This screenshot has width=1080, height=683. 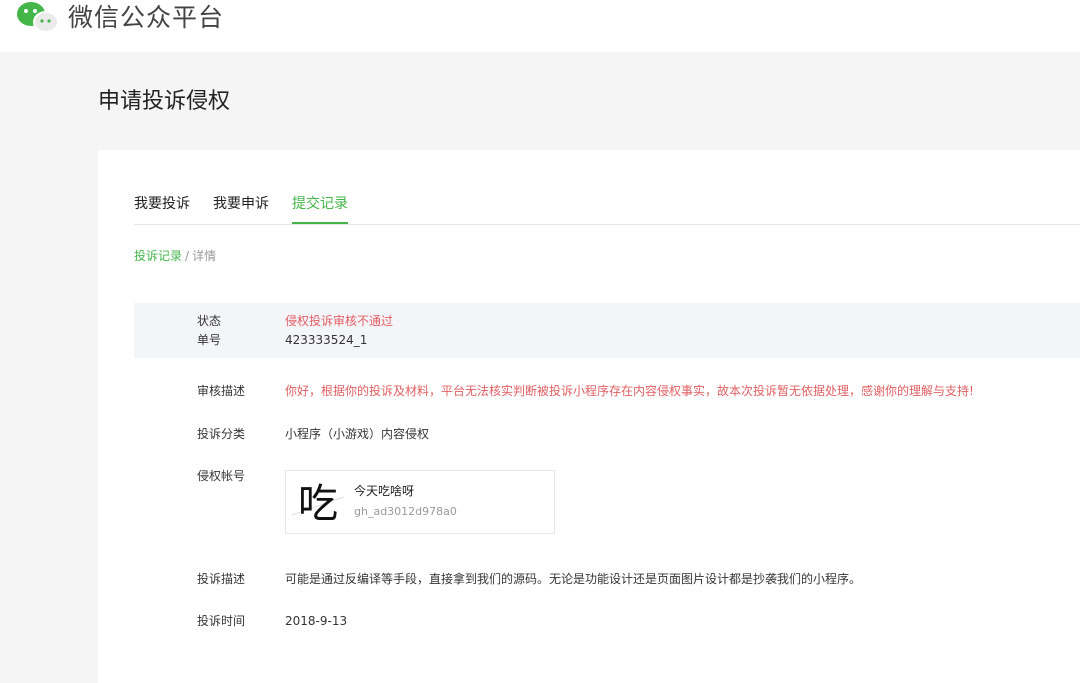 I want to click on category-label: 投诉分类, so click(x=221, y=434).